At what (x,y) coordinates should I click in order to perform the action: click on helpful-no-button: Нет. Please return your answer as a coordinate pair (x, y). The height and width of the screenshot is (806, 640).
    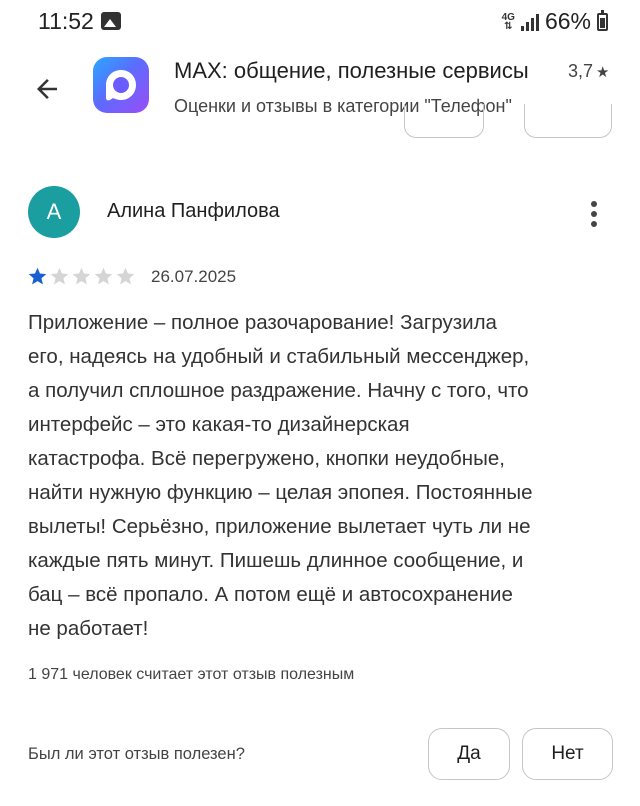
    Looking at the image, I should click on (567, 754).